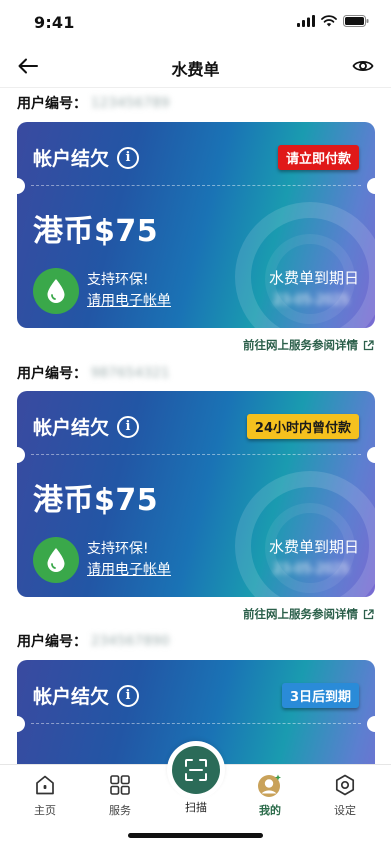 The image size is (391, 844). What do you see at coordinates (196, 807) in the screenshot?
I see `nav-label: 扫描` at bounding box center [196, 807].